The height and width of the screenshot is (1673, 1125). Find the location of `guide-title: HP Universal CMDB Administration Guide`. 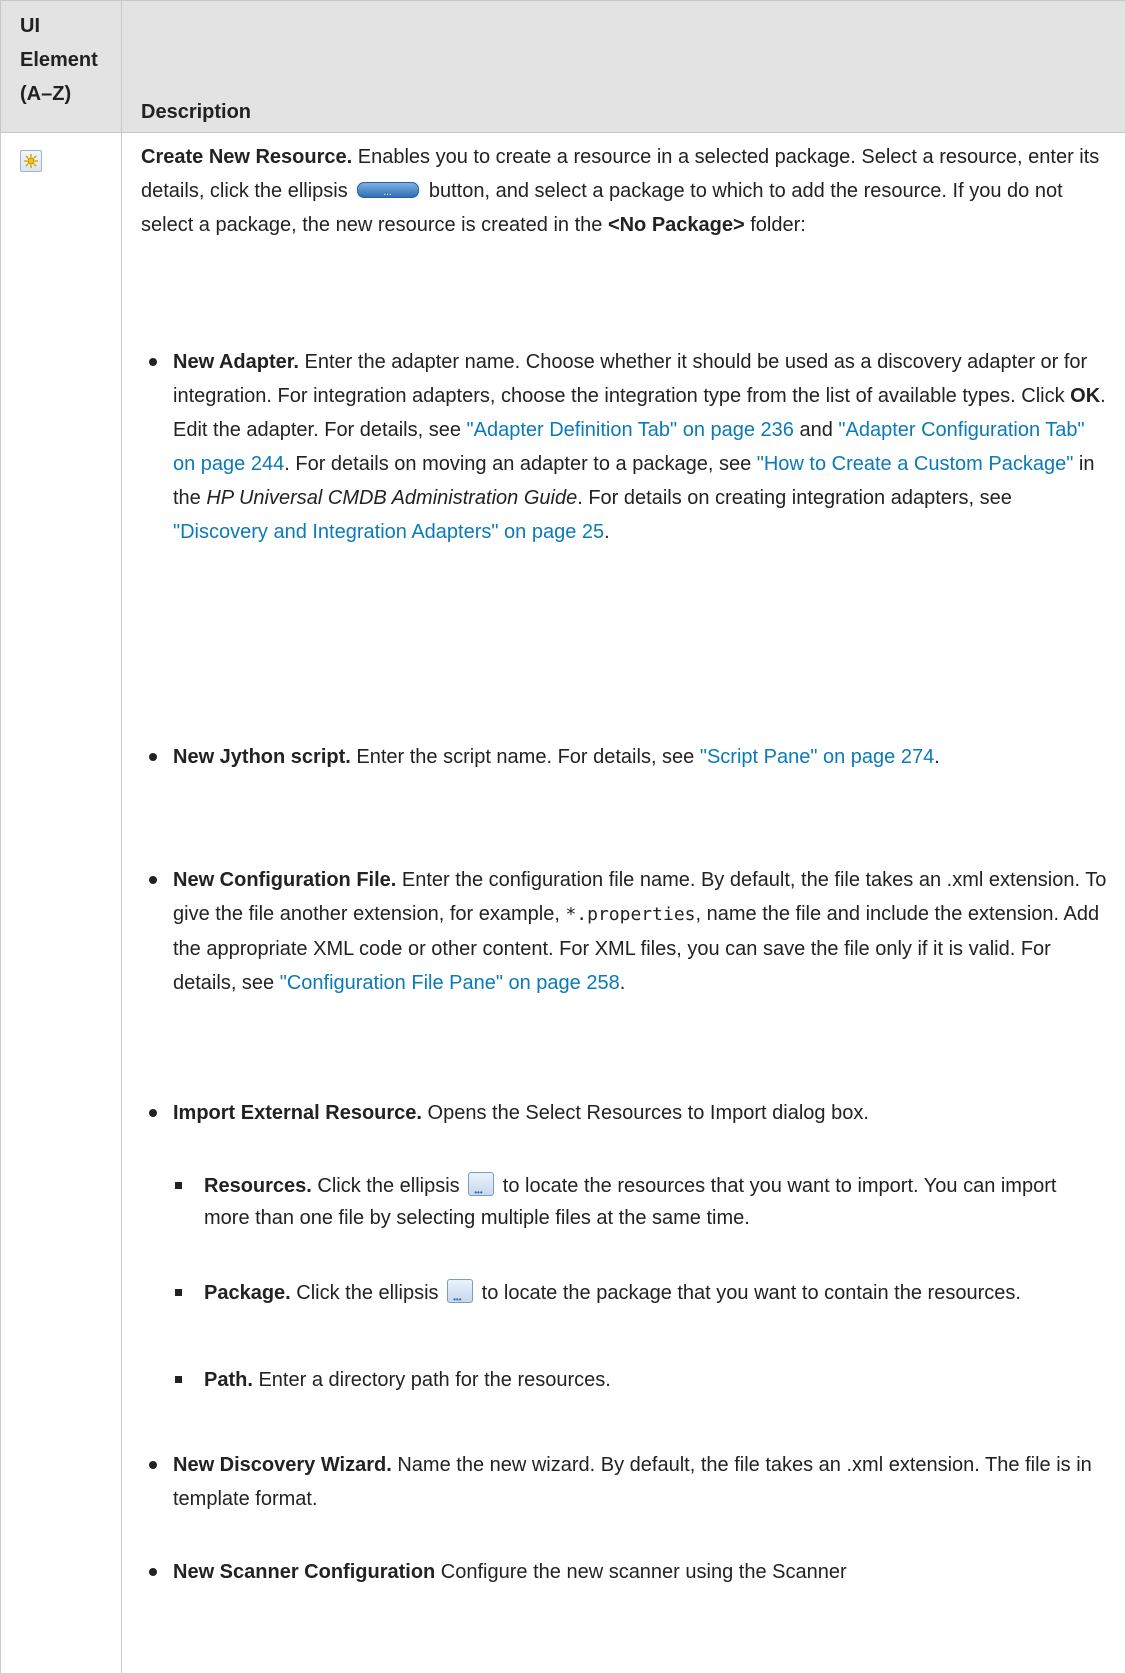

guide-title: HP Universal CMDB Administration Guide is located at coordinates (392, 498).